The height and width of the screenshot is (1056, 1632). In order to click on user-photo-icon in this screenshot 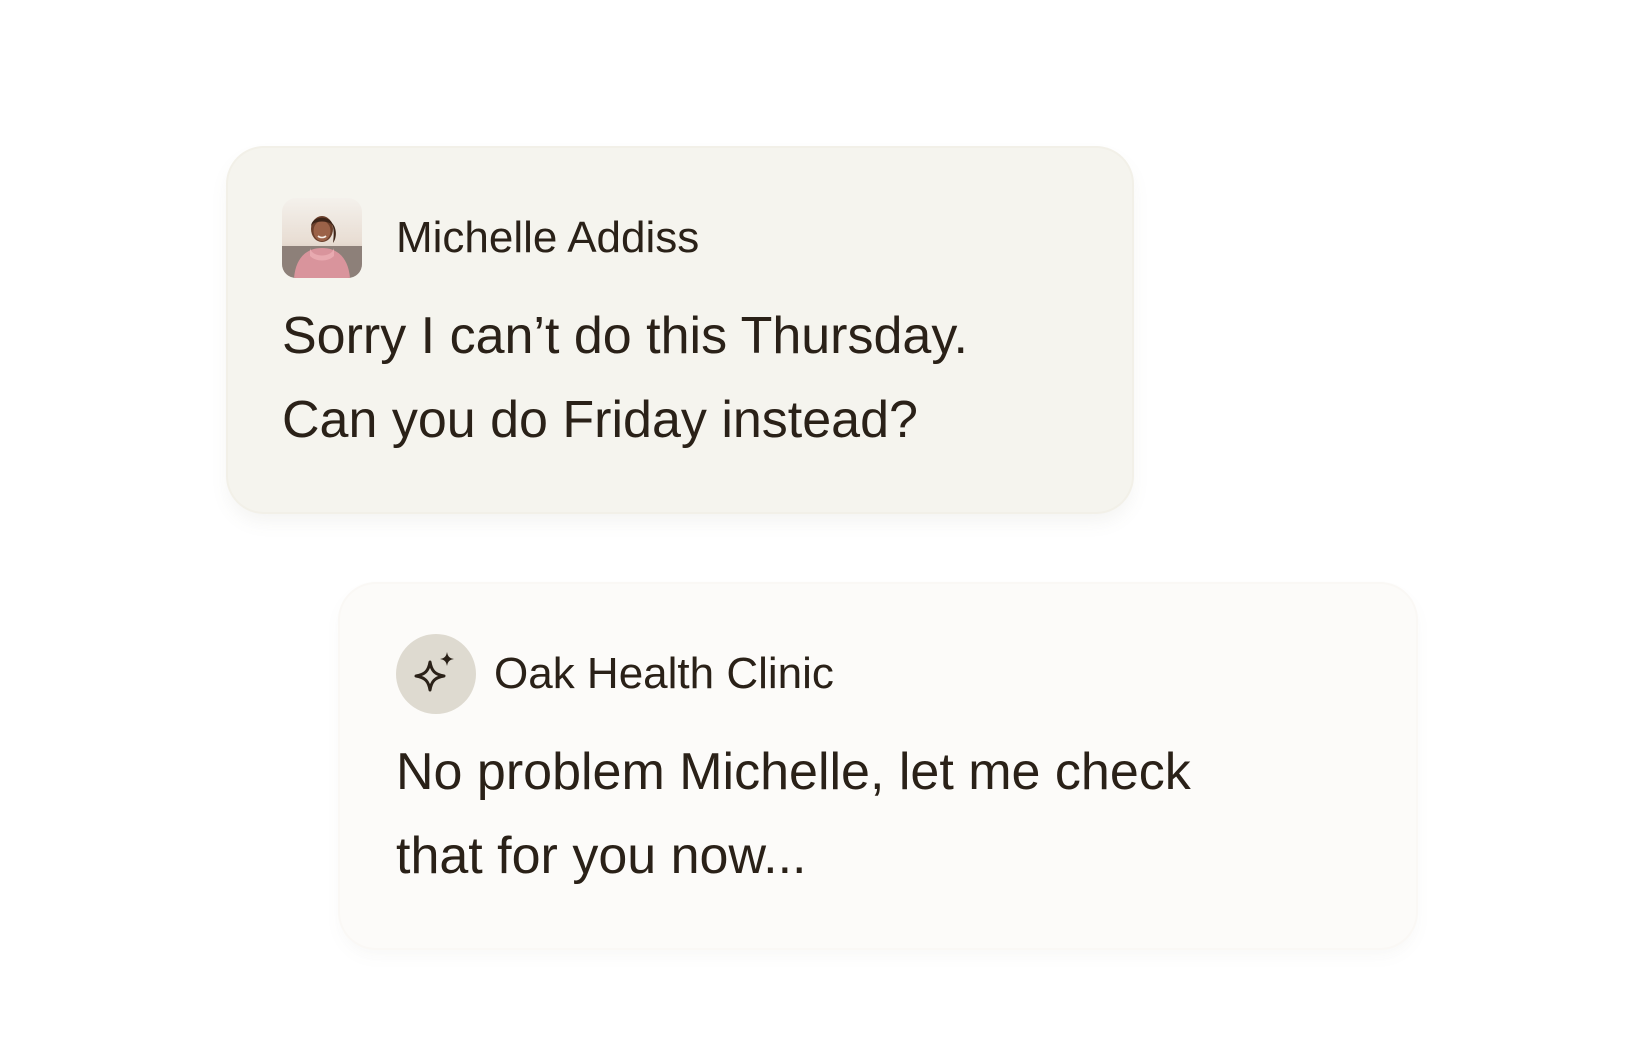, I will do `click(322, 238)`.